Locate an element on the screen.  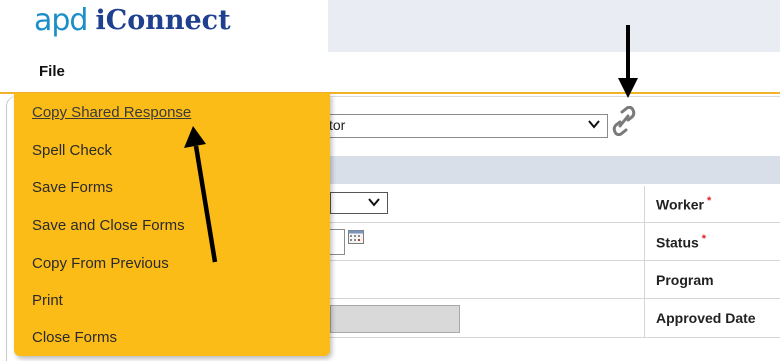
menu-file: File is located at coordinates (52, 71).